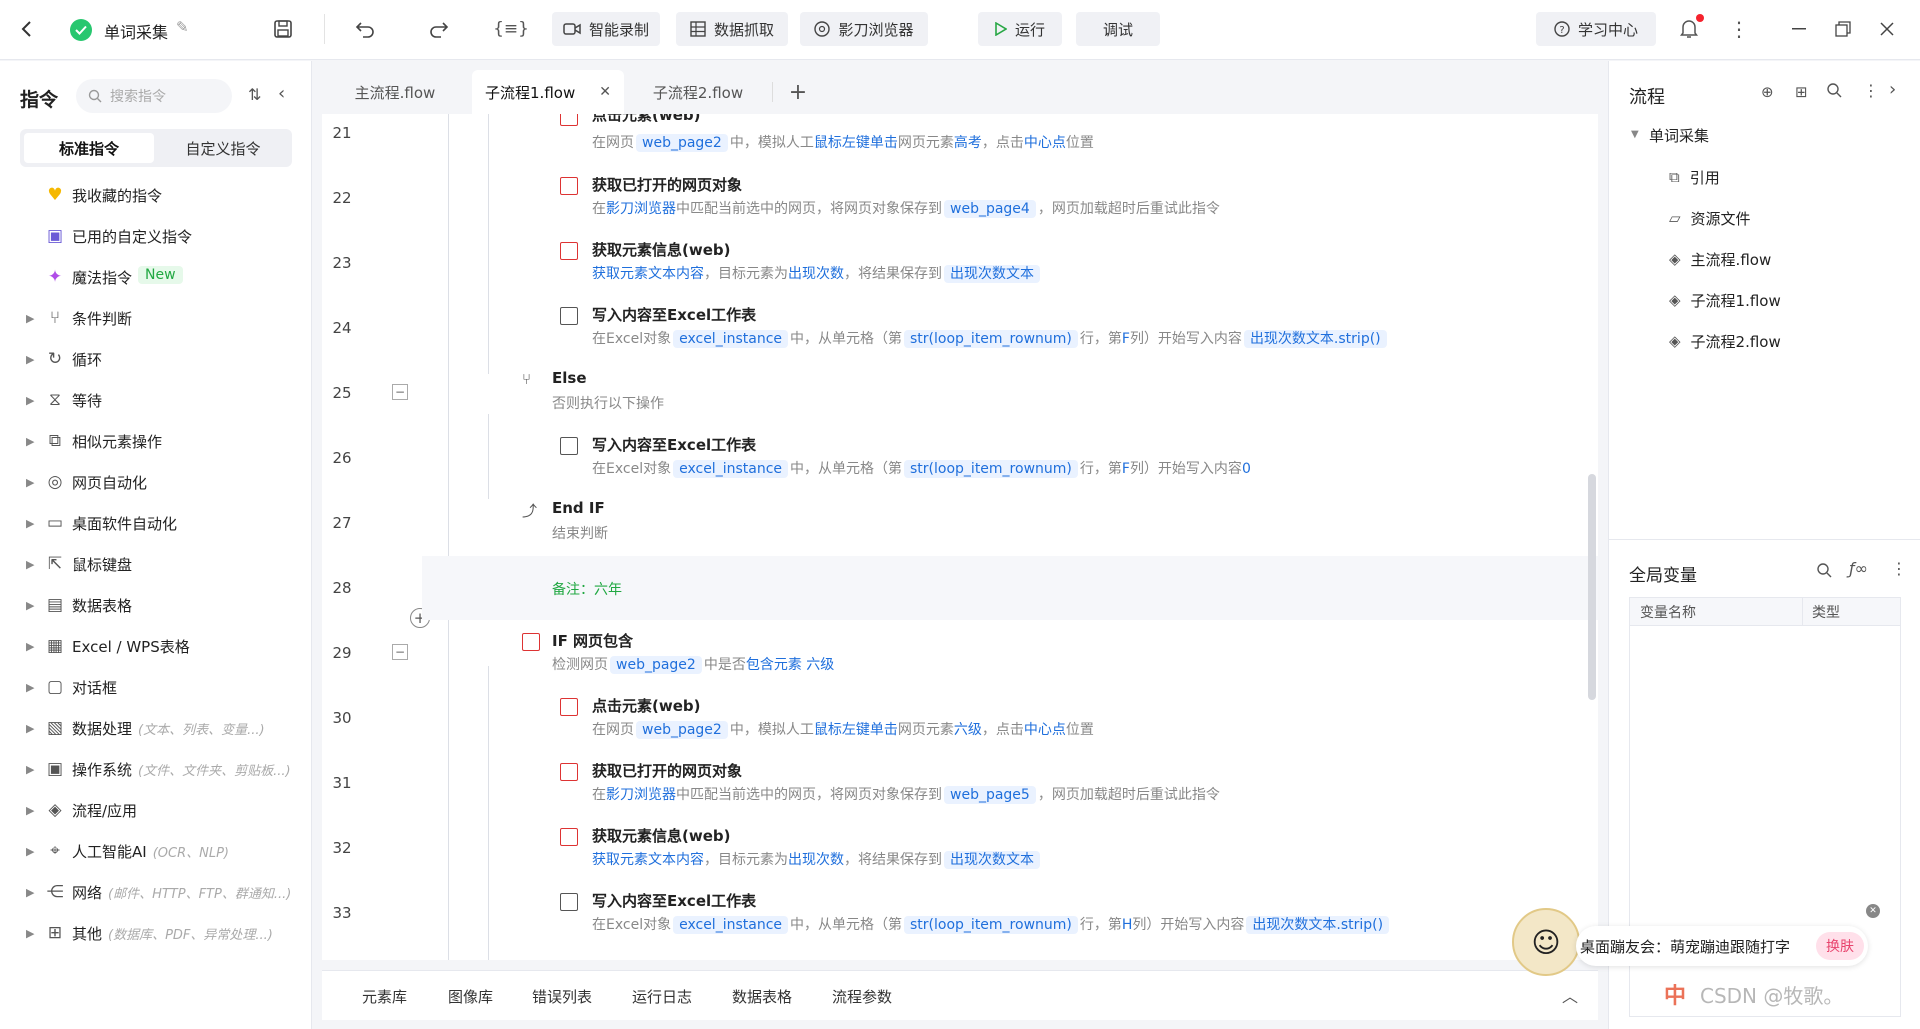  What do you see at coordinates (156, 892) in the screenshot?
I see `tree-network: ▶ ⋲ 网络 (邮件、HTTP、FTP、群通知...)` at bounding box center [156, 892].